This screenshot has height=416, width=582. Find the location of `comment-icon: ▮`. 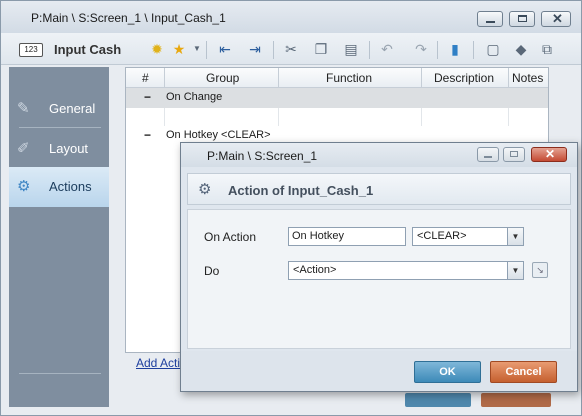

comment-icon: ▮ is located at coordinates (455, 49).